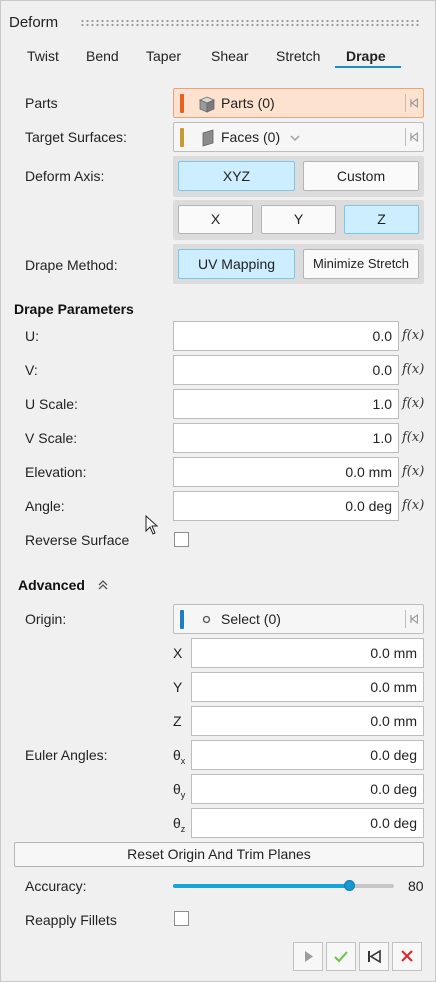 The width and height of the screenshot is (436, 982). Describe the element at coordinates (366, 56) in the screenshot. I see `tab-drape: Drape` at that location.